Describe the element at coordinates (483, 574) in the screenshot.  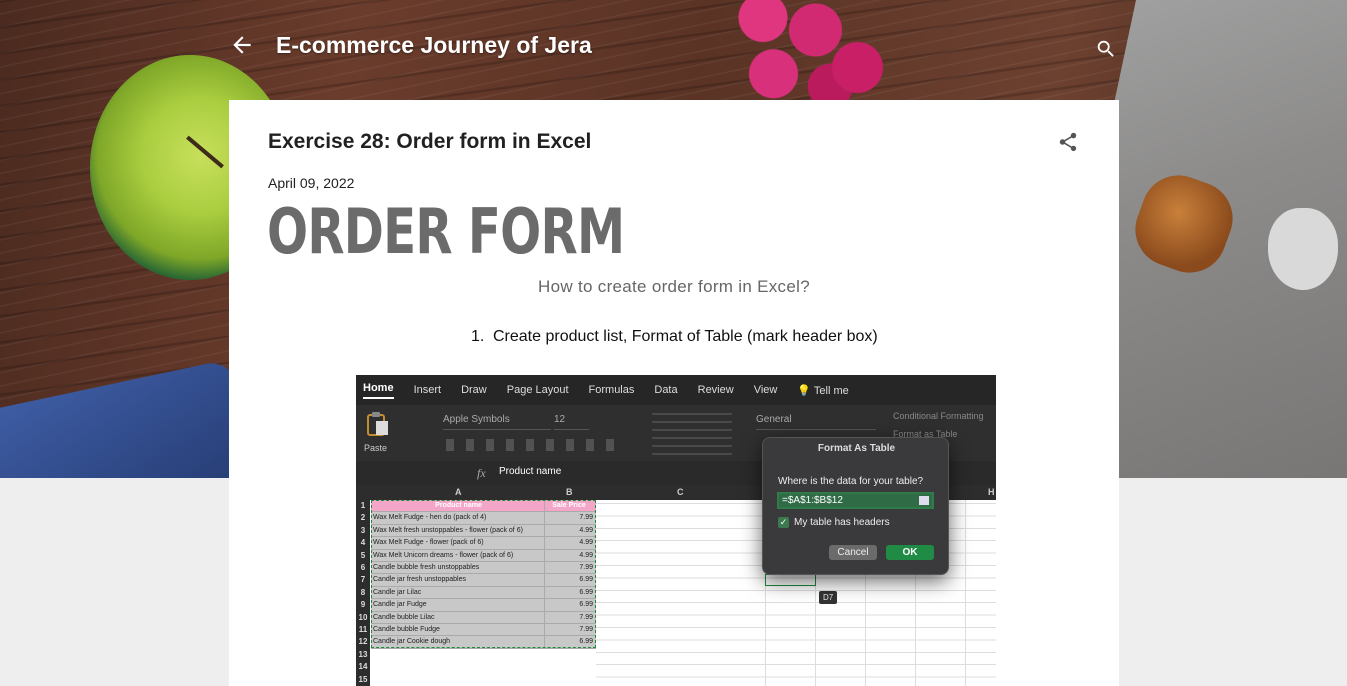
I see `selection-range-border` at that location.